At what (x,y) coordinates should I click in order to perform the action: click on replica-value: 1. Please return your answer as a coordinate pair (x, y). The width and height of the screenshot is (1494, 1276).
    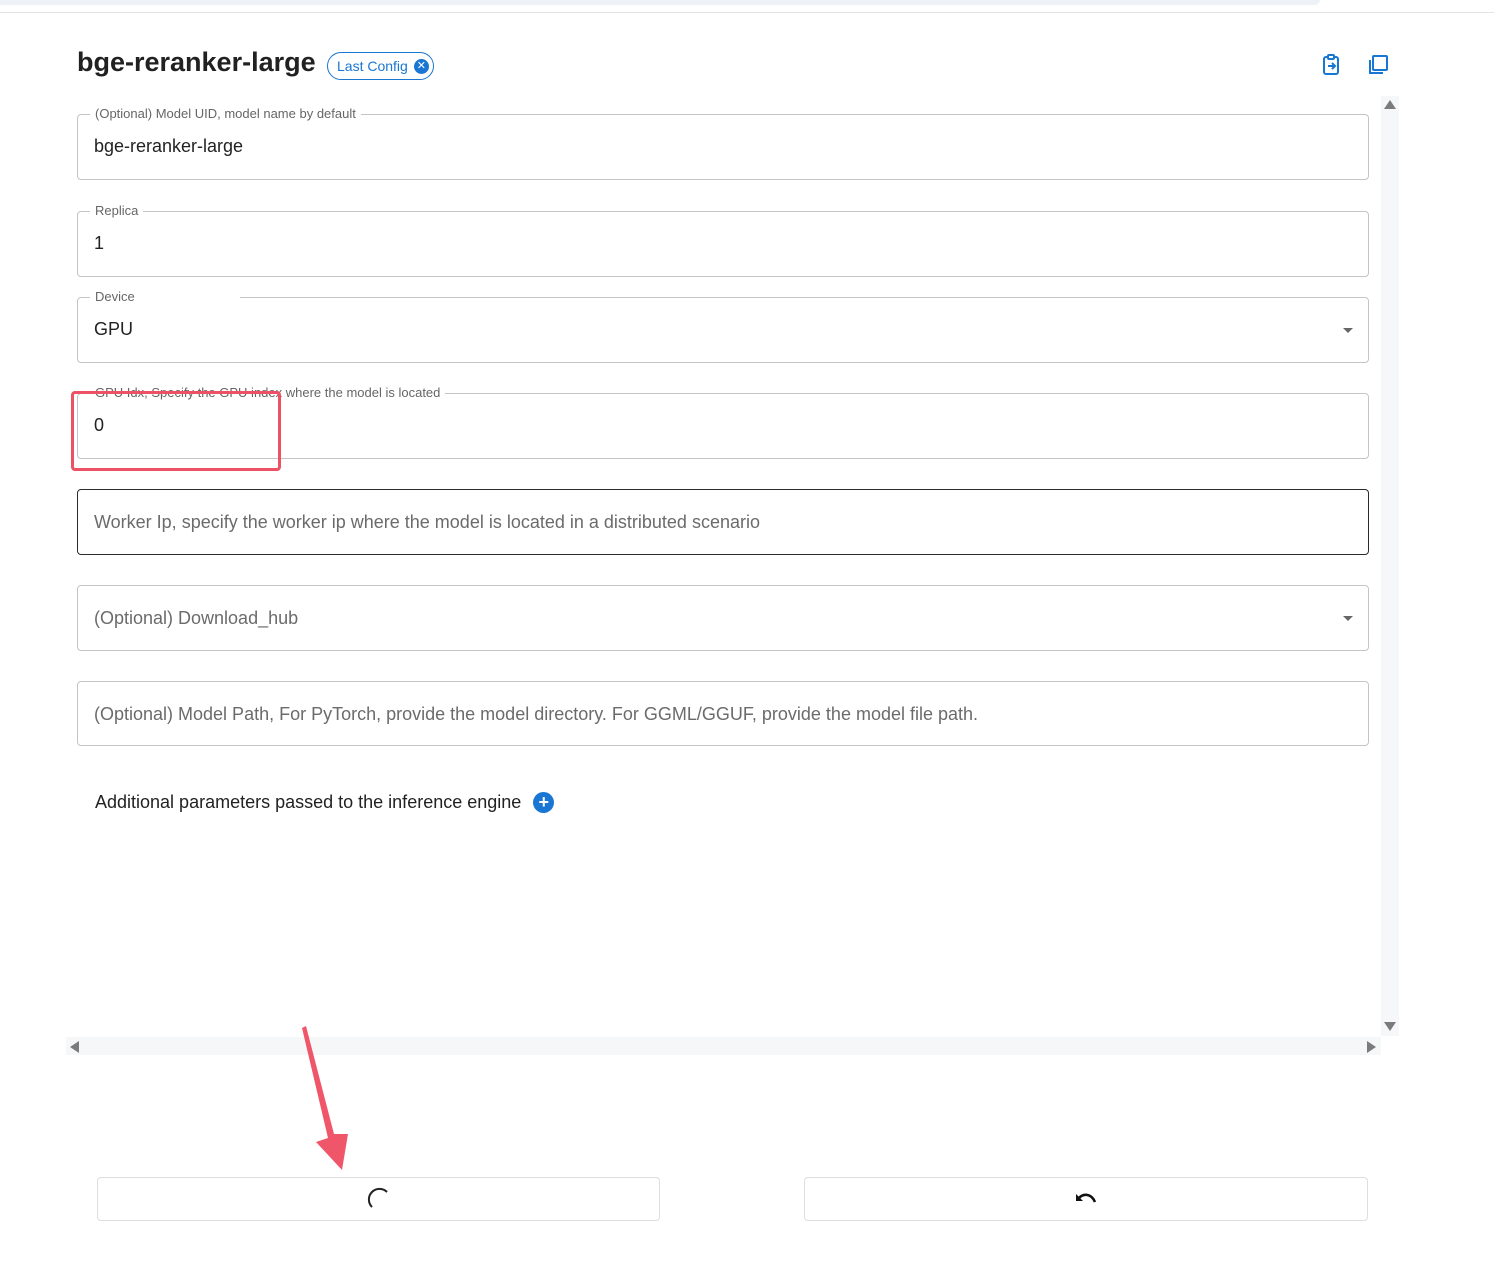
    Looking at the image, I should click on (99, 243).